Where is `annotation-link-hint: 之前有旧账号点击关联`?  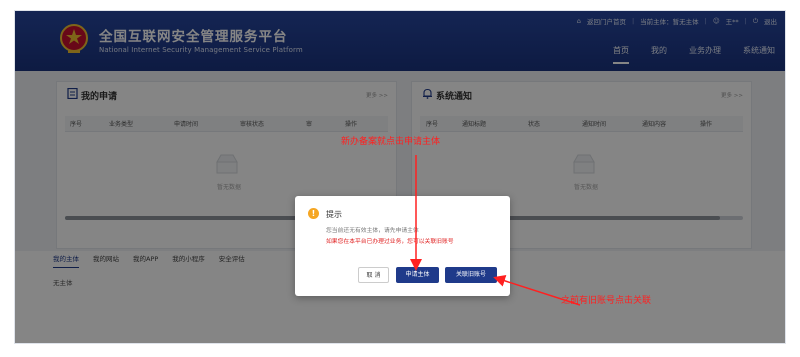
annotation-link-hint: 之前有旧账号点击关联 is located at coordinates (606, 301).